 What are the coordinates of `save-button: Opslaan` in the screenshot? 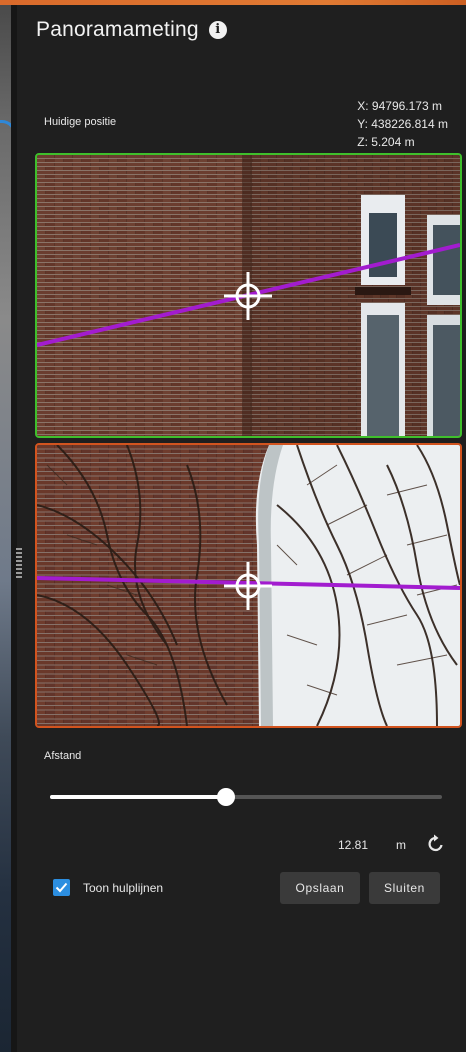 It's located at (320, 888).